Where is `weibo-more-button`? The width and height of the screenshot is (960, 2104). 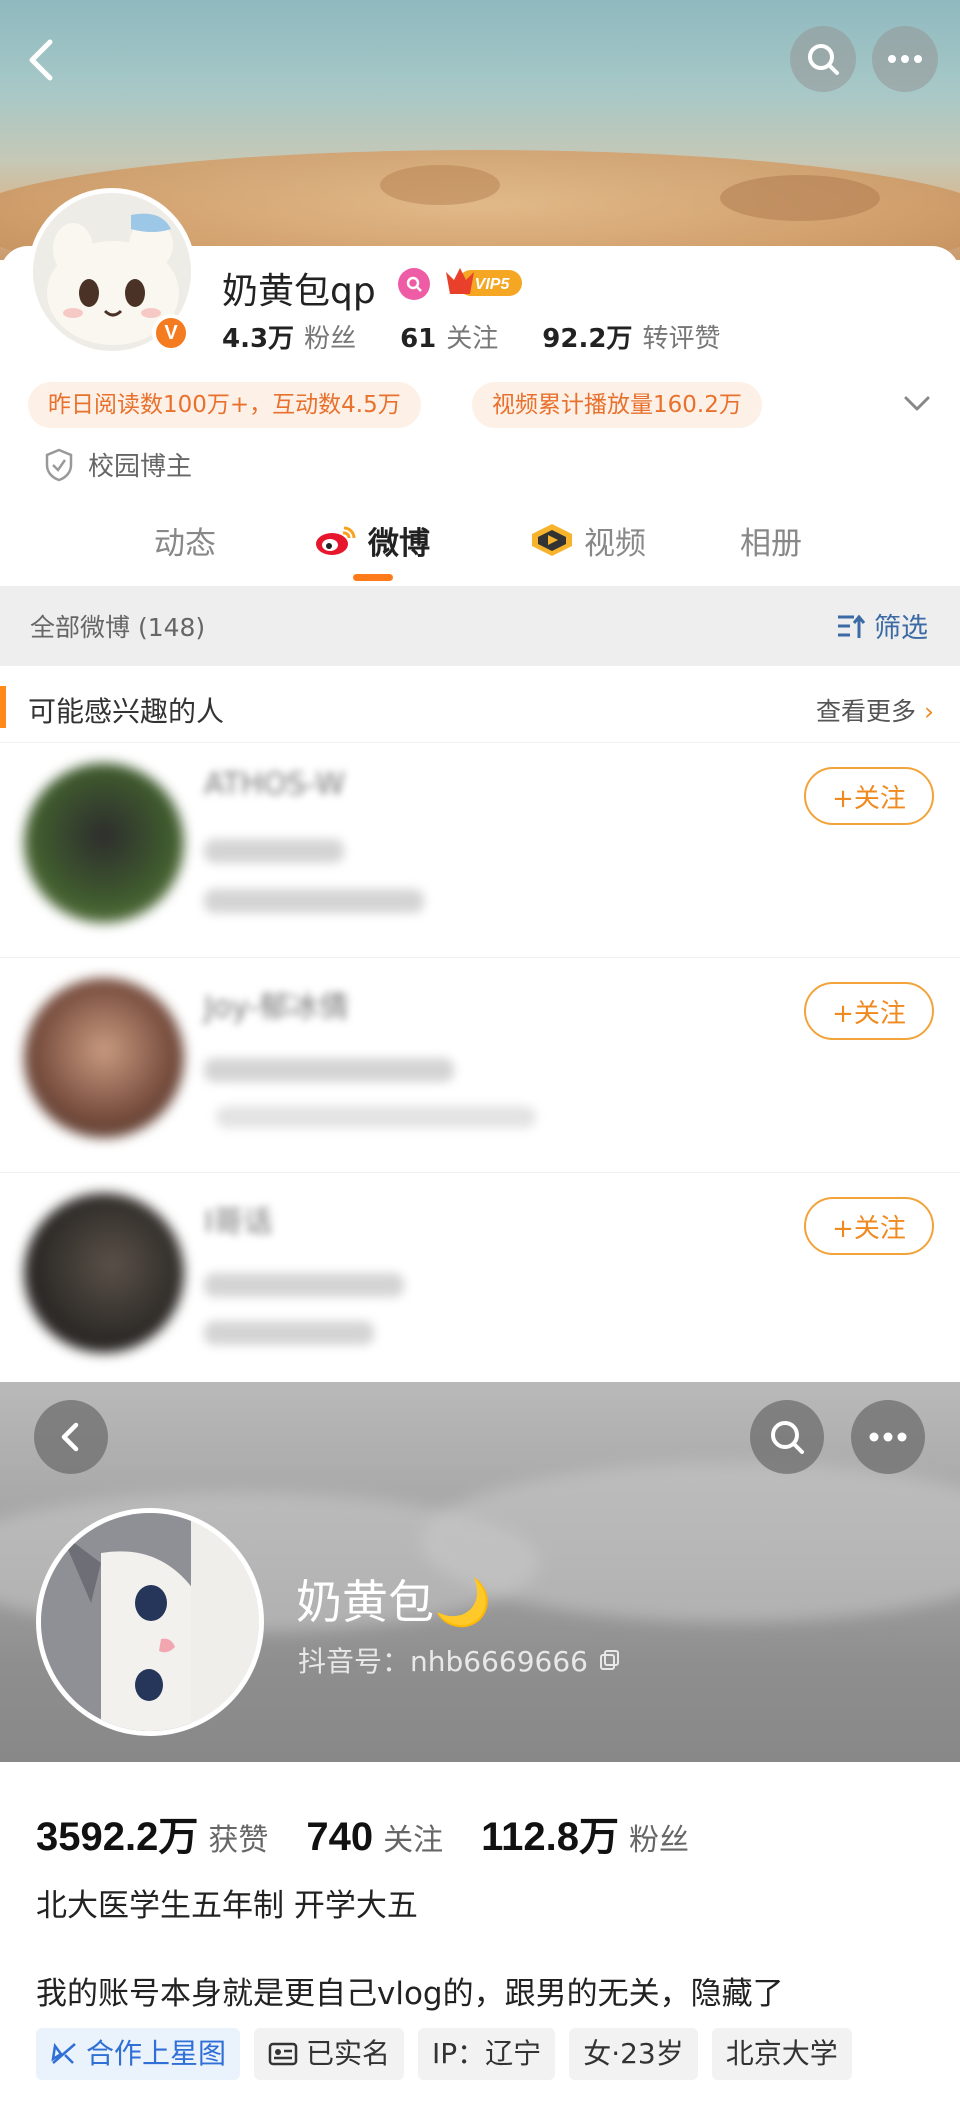
weibo-more-button is located at coordinates (905, 59).